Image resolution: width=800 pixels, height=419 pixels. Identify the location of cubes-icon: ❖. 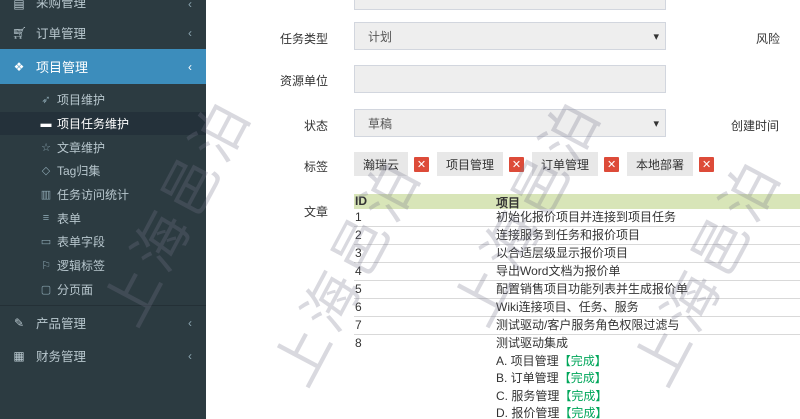
(19, 66).